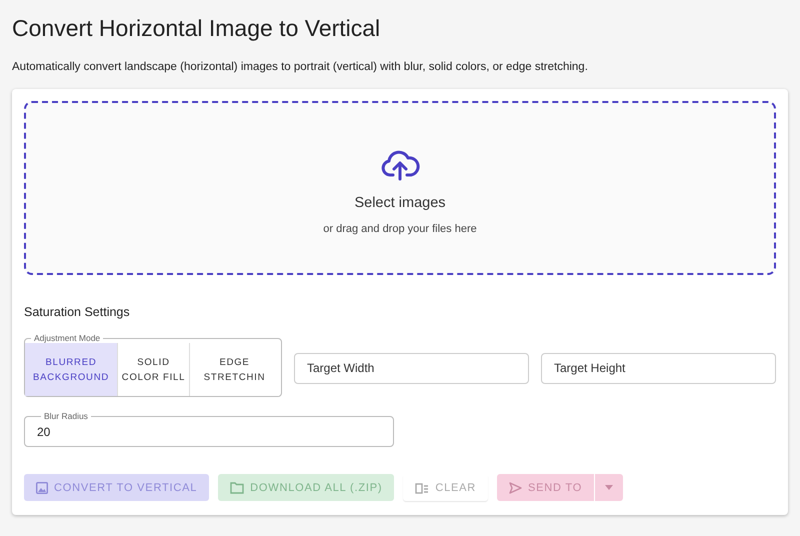 The width and height of the screenshot is (800, 536). Describe the element at coordinates (66, 416) in the screenshot. I see `blur-radius-label: Blur Radius` at that location.